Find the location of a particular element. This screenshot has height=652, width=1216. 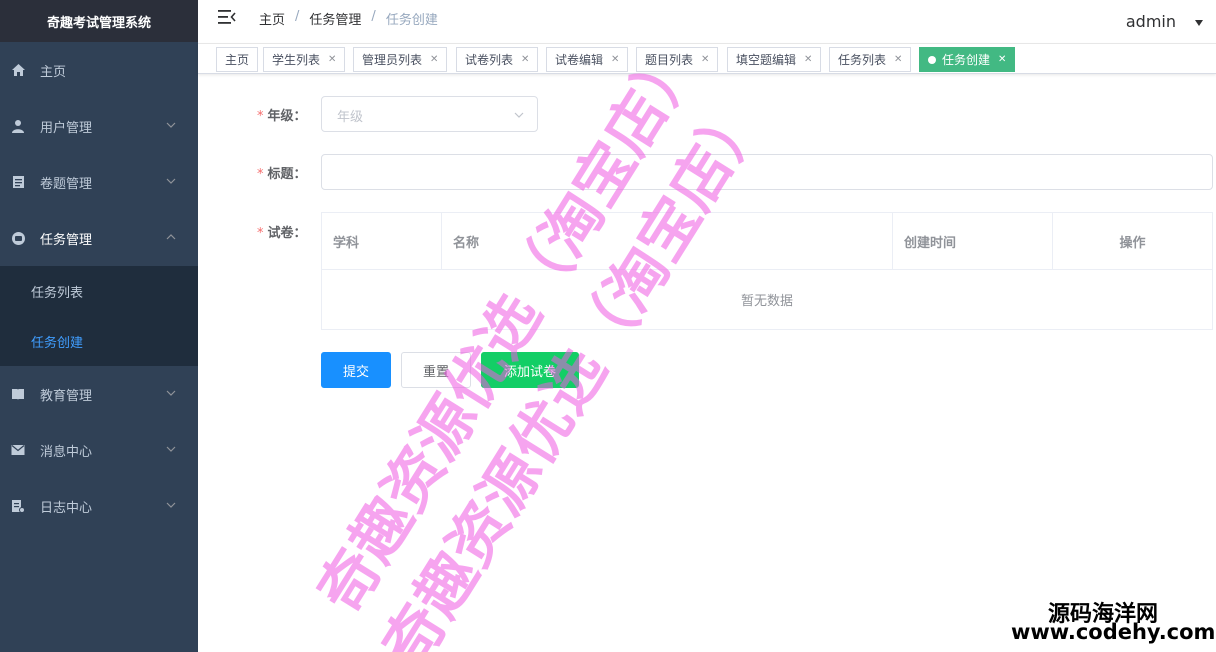

tag-fill-question-edit: 填空题编辑 ✕ is located at coordinates (774, 59).